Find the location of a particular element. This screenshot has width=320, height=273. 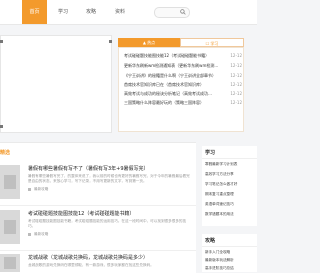

article-title: 考试碰碰题技能图技能12（考试碰碰题能书籍） is located at coordinates (112, 214).